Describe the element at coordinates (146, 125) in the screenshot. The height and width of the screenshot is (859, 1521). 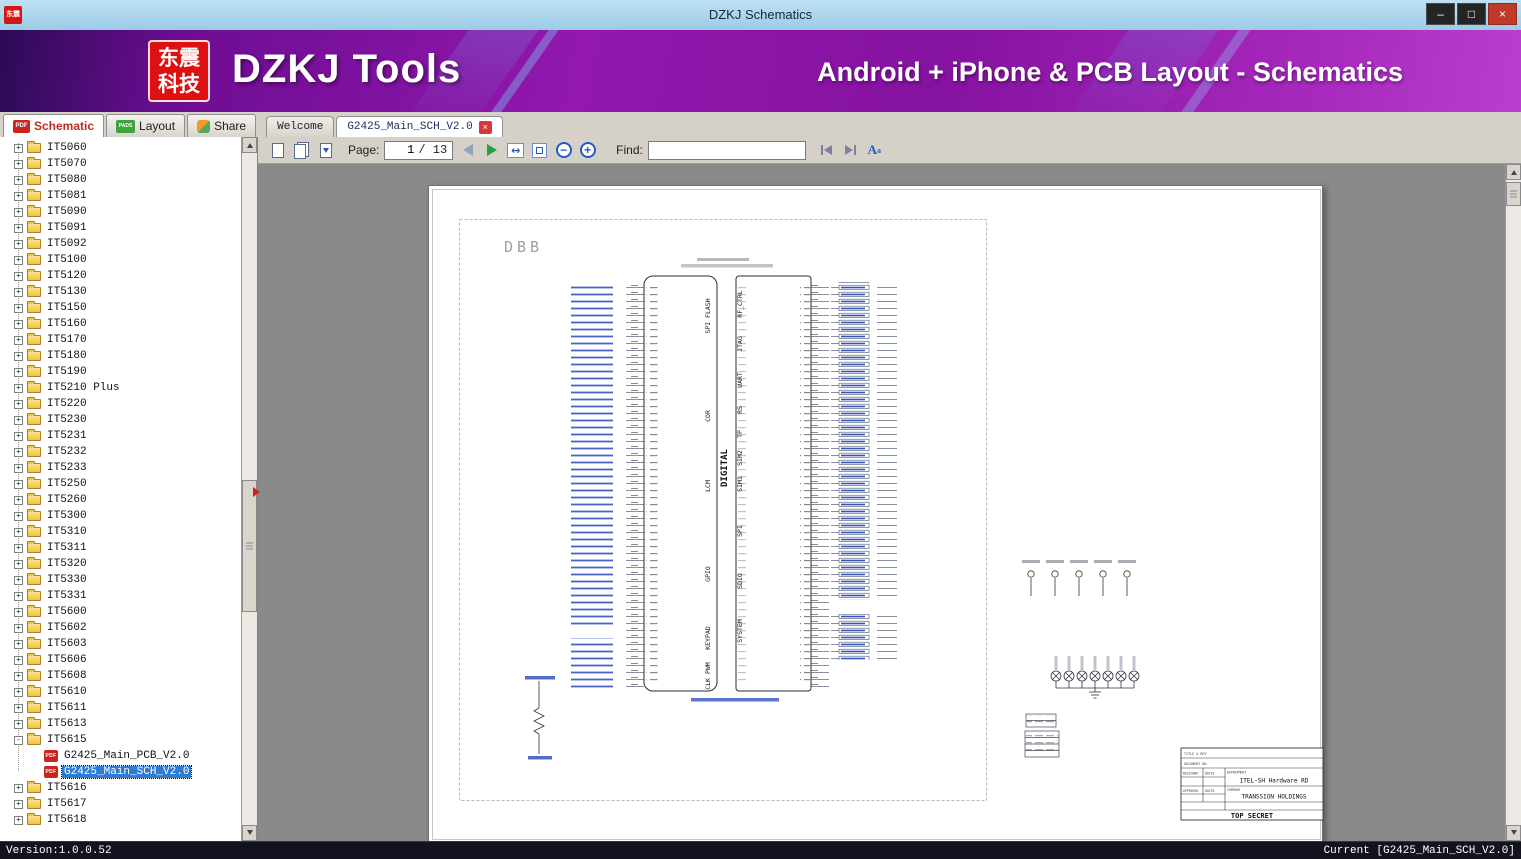
I see `tab-layout: PADS Layout` at that location.